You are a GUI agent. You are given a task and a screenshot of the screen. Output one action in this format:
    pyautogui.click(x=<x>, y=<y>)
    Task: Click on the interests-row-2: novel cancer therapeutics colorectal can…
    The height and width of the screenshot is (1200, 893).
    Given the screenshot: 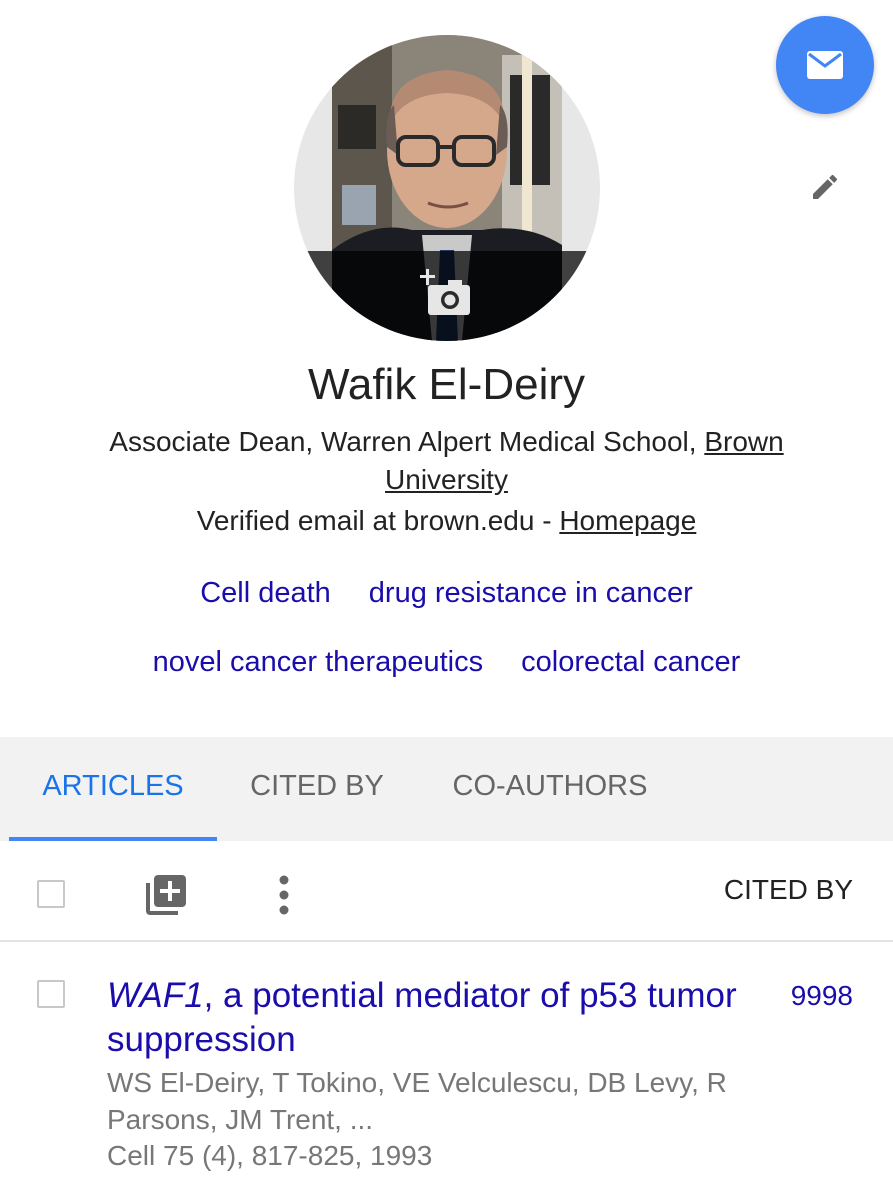 What is the action you would take?
    pyautogui.click(x=446, y=662)
    